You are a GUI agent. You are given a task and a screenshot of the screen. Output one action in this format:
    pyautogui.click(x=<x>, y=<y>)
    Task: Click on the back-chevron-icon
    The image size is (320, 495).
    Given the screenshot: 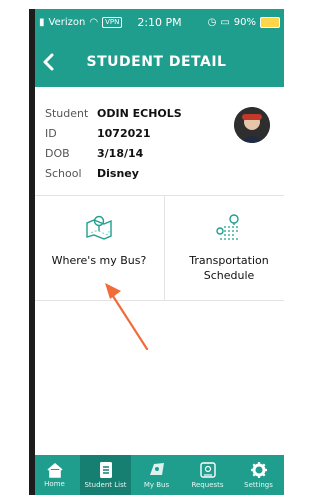 What is the action you would take?
    pyautogui.click(x=49, y=62)
    